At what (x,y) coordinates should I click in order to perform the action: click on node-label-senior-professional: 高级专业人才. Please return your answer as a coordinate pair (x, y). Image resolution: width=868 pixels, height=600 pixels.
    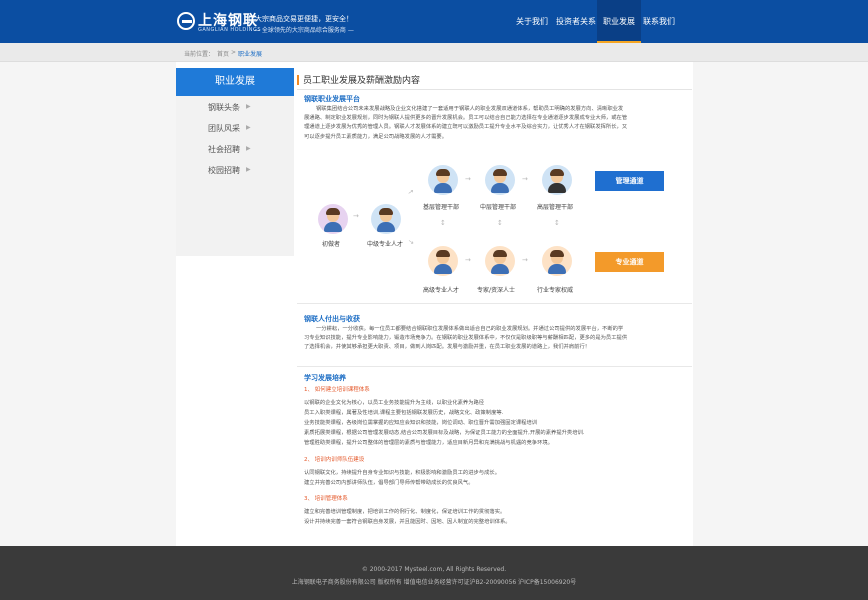
    Looking at the image, I should click on (441, 290).